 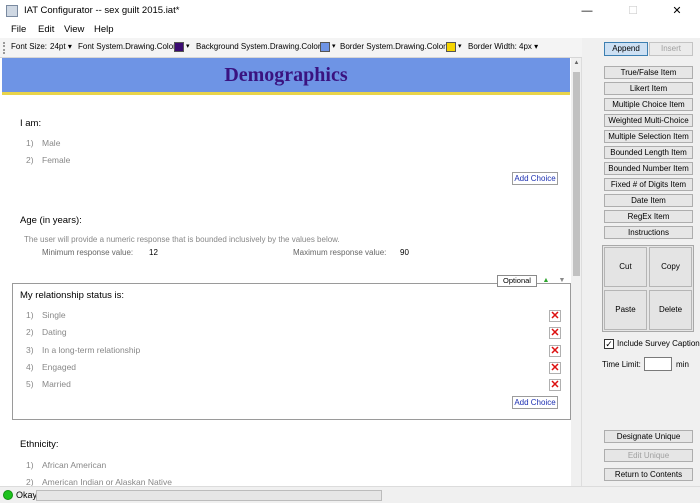 I want to click on q1-add-choice-button: Add Choice, so click(x=535, y=178).